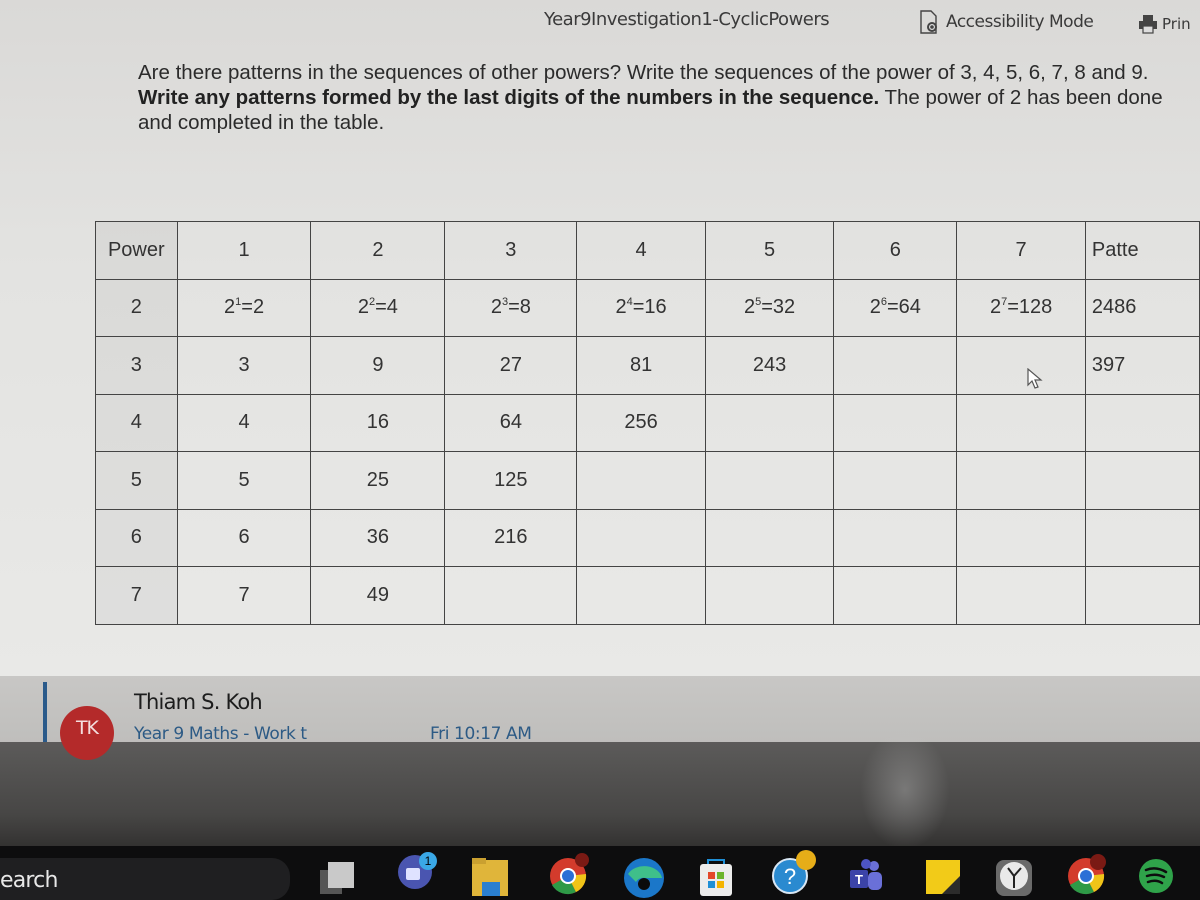 The width and height of the screenshot is (1200, 900). Describe the element at coordinates (859, 879) in the screenshot. I see `svg-text: T` at that location.